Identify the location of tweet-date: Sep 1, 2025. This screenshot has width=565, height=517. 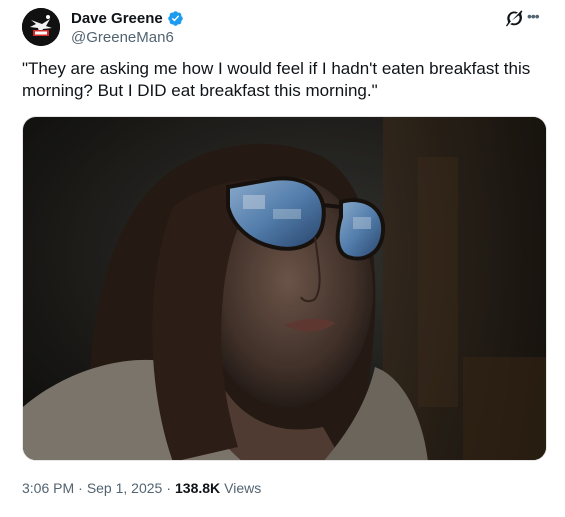
(125, 488).